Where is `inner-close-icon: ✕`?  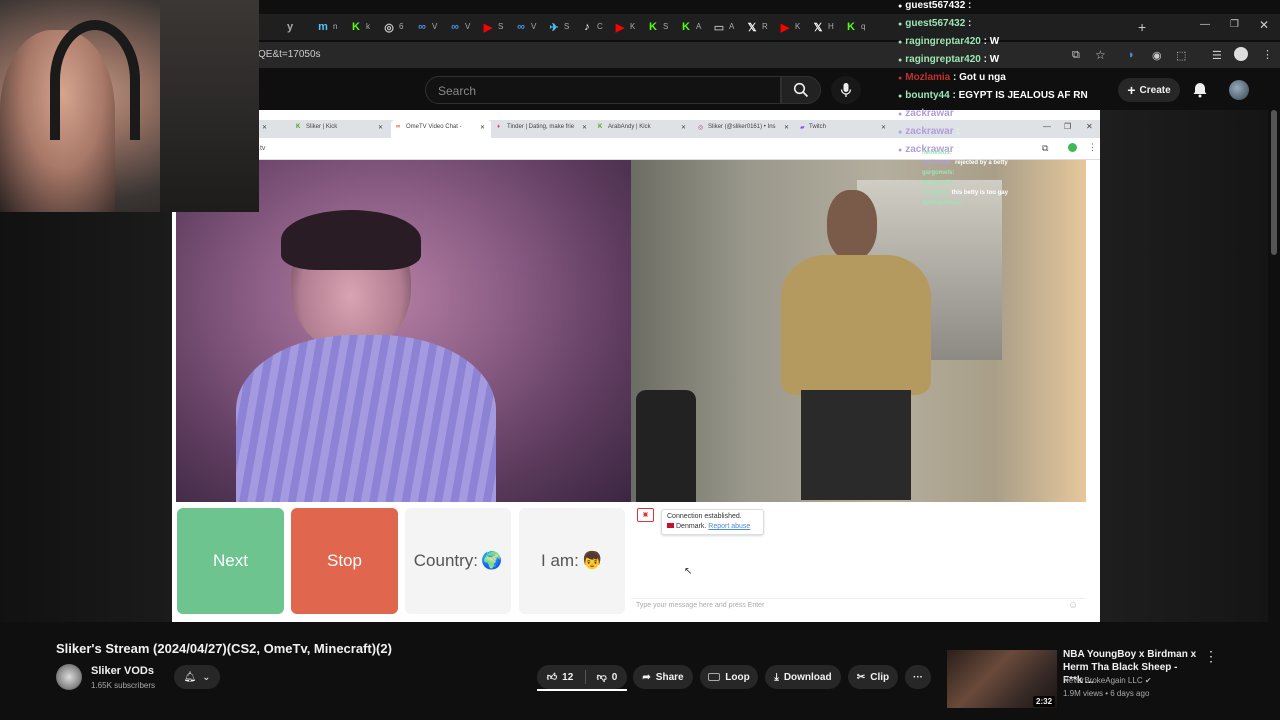 inner-close-icon: ✕ is located at coordinates (1089, 126).